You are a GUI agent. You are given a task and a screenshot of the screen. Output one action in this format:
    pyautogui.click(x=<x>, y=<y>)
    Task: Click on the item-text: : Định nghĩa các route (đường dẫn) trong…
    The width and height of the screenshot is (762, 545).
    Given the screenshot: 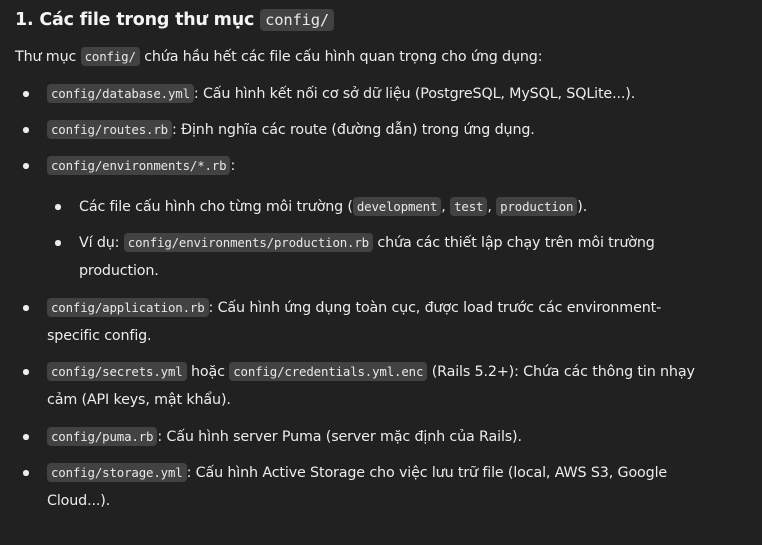 What is the action you would take?
    pyautogui.click(x=353, y=130)
    